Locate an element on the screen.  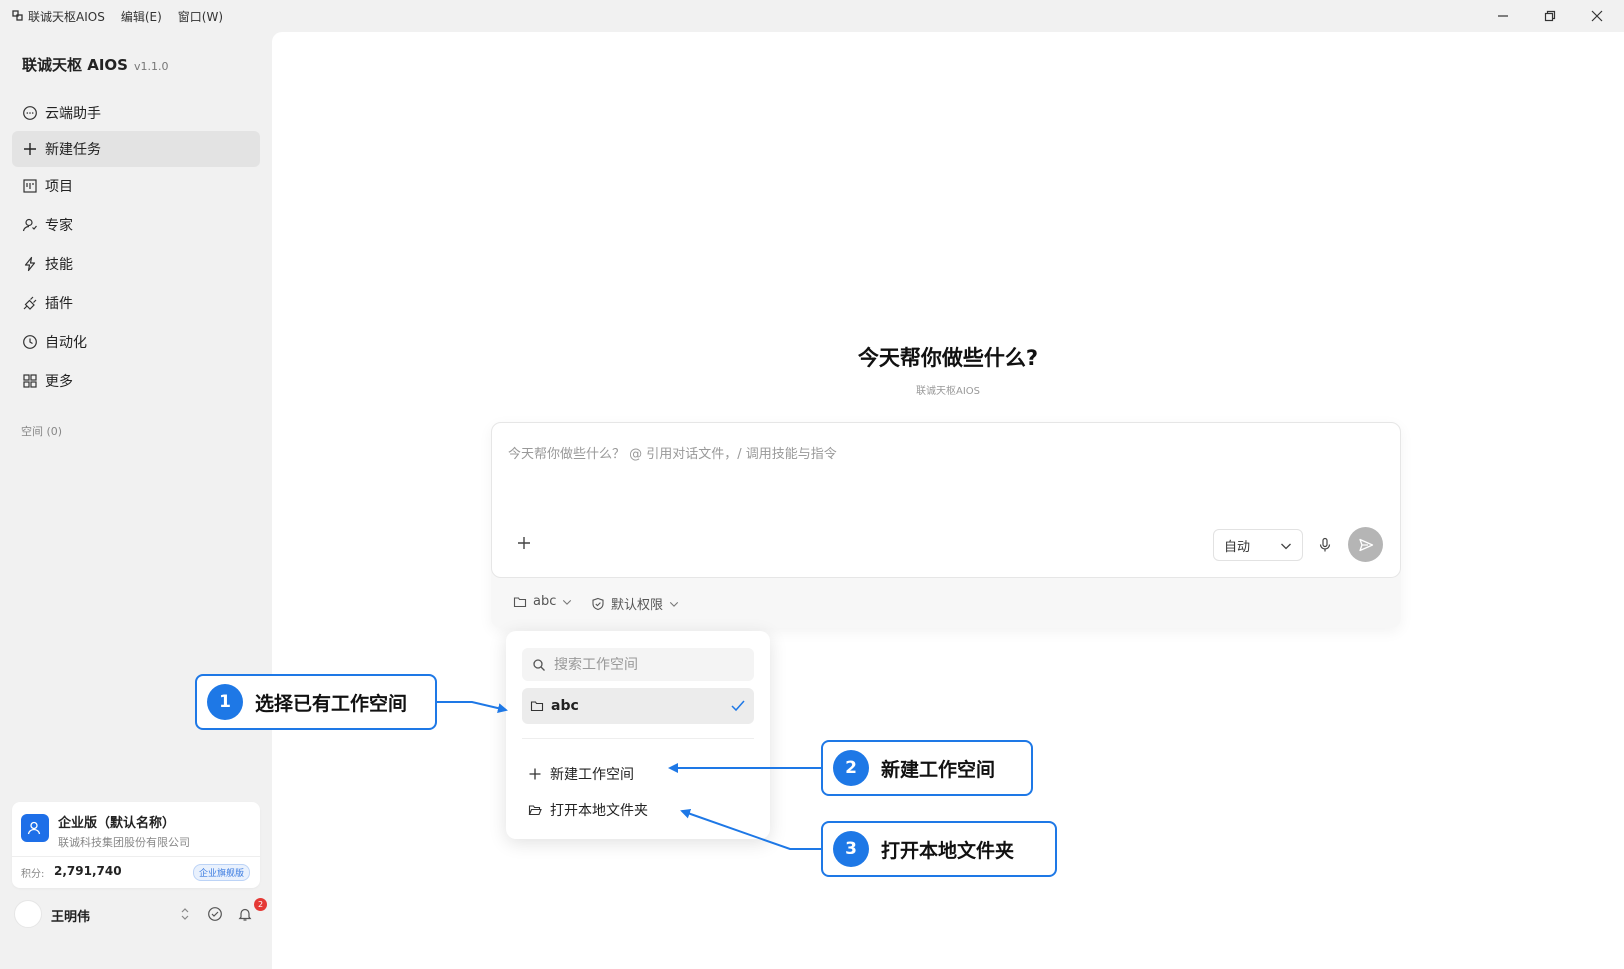
open-local-folder-option: 打开本地文件夹 is located at coordinates (638, 810).